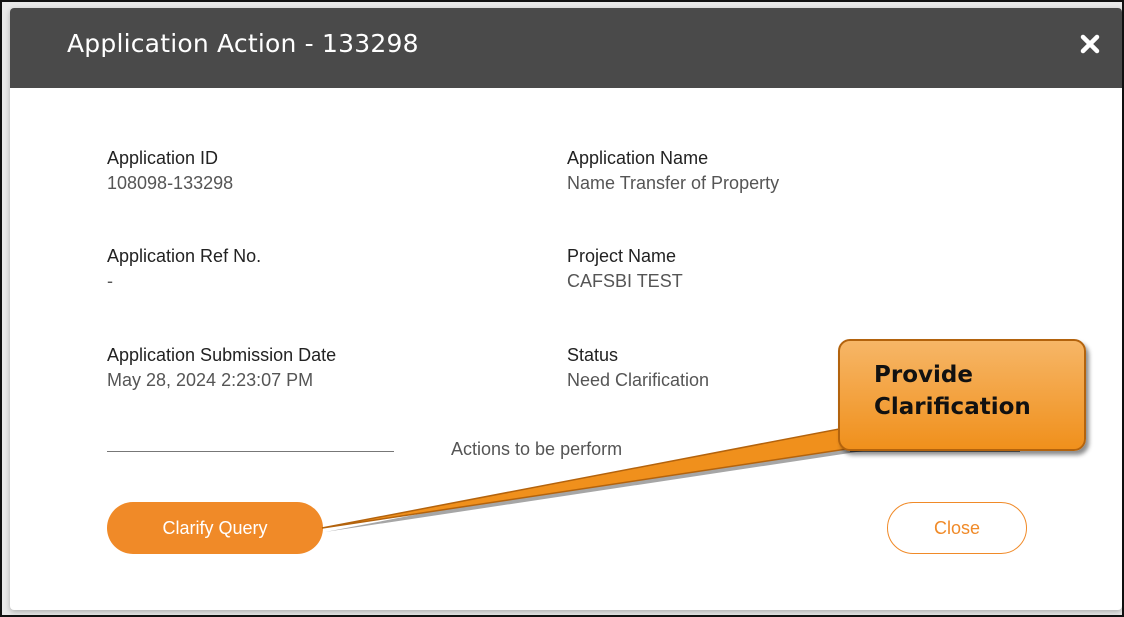  Describe the element at coordinates (1090, 44) in the screenshot. I see `close-icon` at that location.